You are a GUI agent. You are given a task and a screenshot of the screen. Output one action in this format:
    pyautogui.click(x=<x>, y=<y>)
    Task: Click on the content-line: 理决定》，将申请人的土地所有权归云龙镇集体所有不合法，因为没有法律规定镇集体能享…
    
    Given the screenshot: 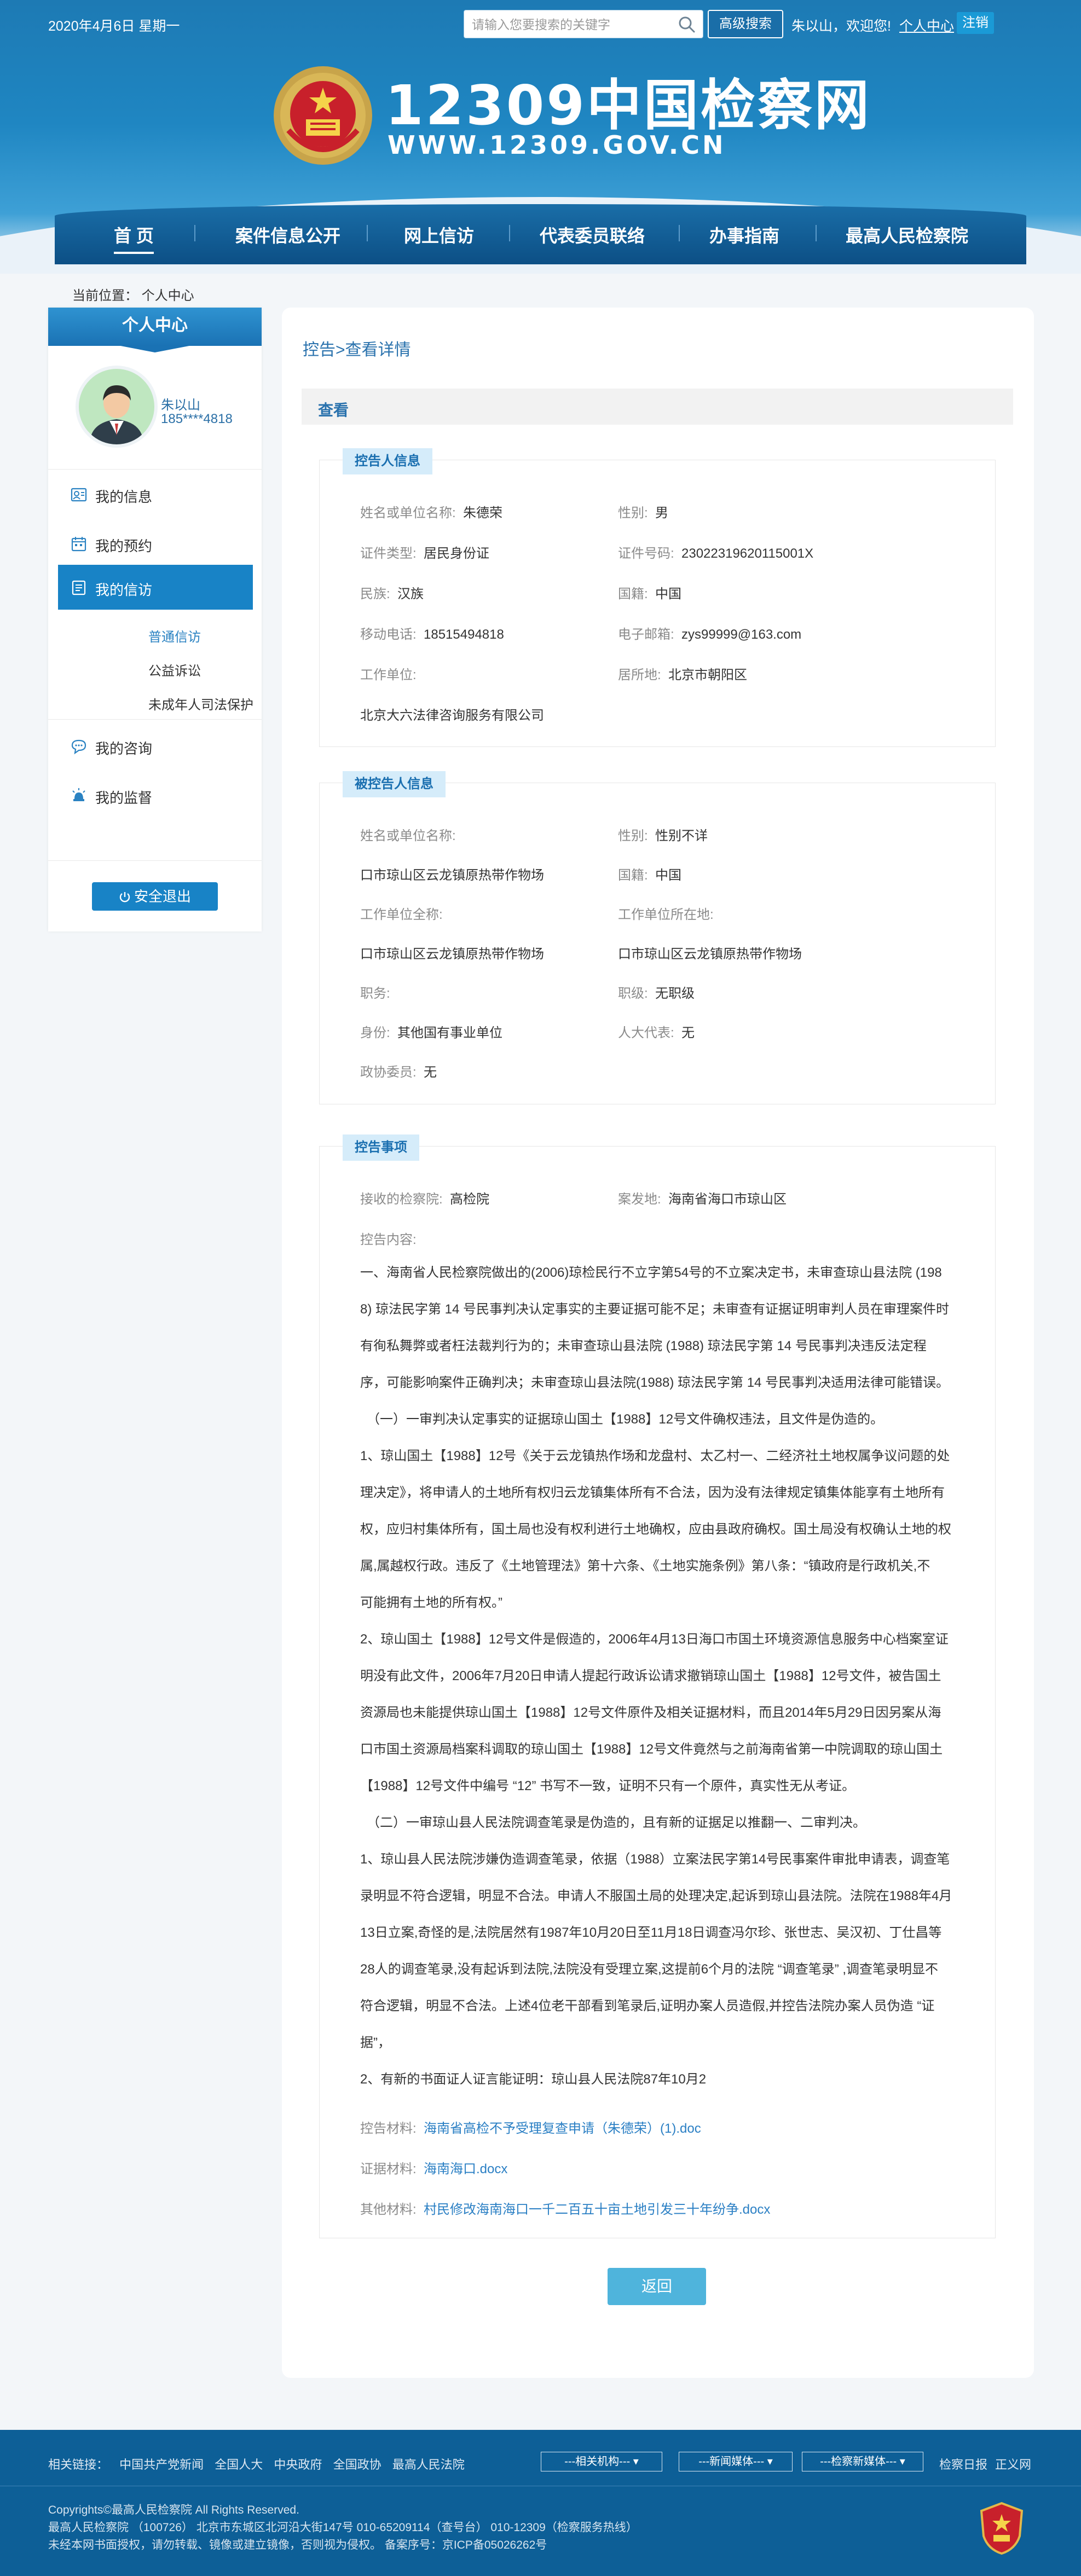 What is the action you would take?
    pyautogui.click(x=652, y=1492)
    